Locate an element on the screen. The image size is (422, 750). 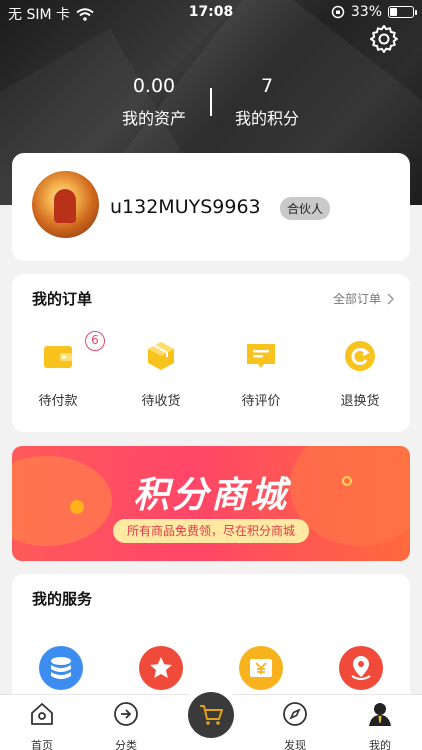
profile-card: u132MUYS9963 合伙人 is located at coordinates (211, 207).